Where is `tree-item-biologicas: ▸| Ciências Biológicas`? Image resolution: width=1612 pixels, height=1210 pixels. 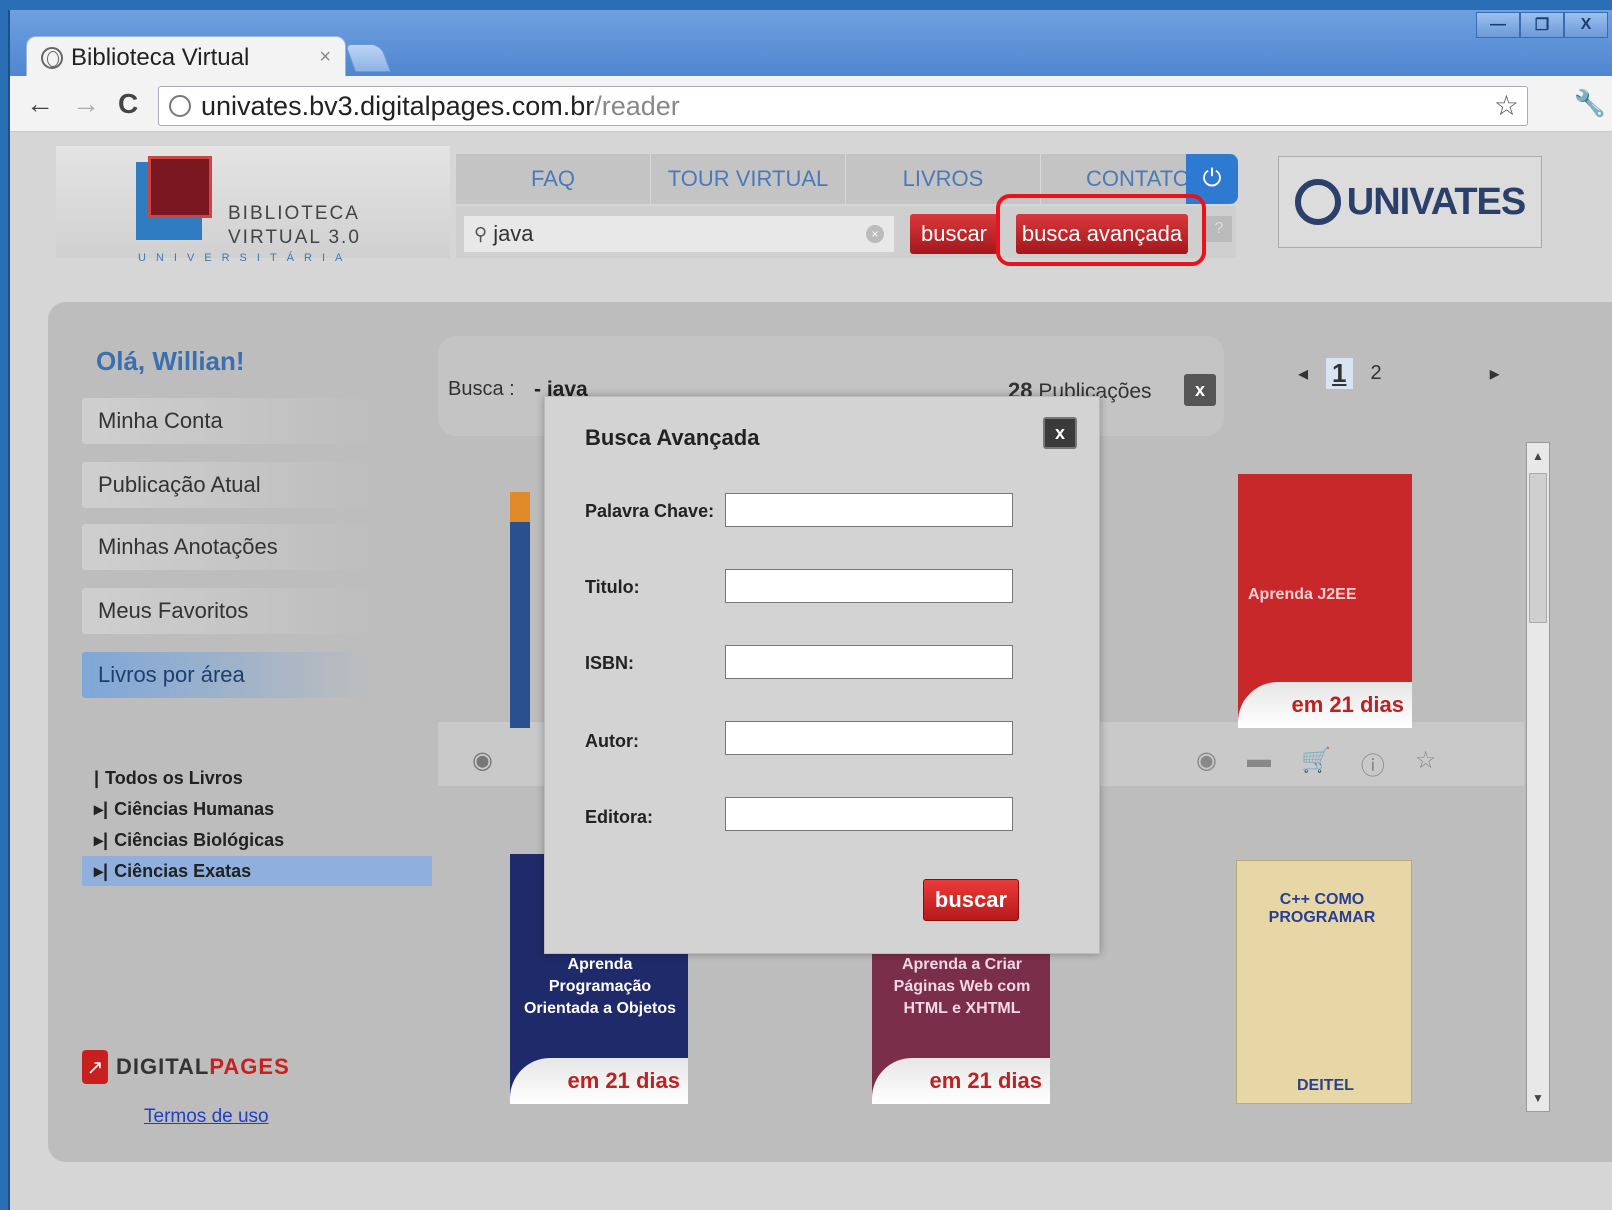 tree-item-biologicas: ▸| Ciências Biológicas is located at coordinates (189, 840).